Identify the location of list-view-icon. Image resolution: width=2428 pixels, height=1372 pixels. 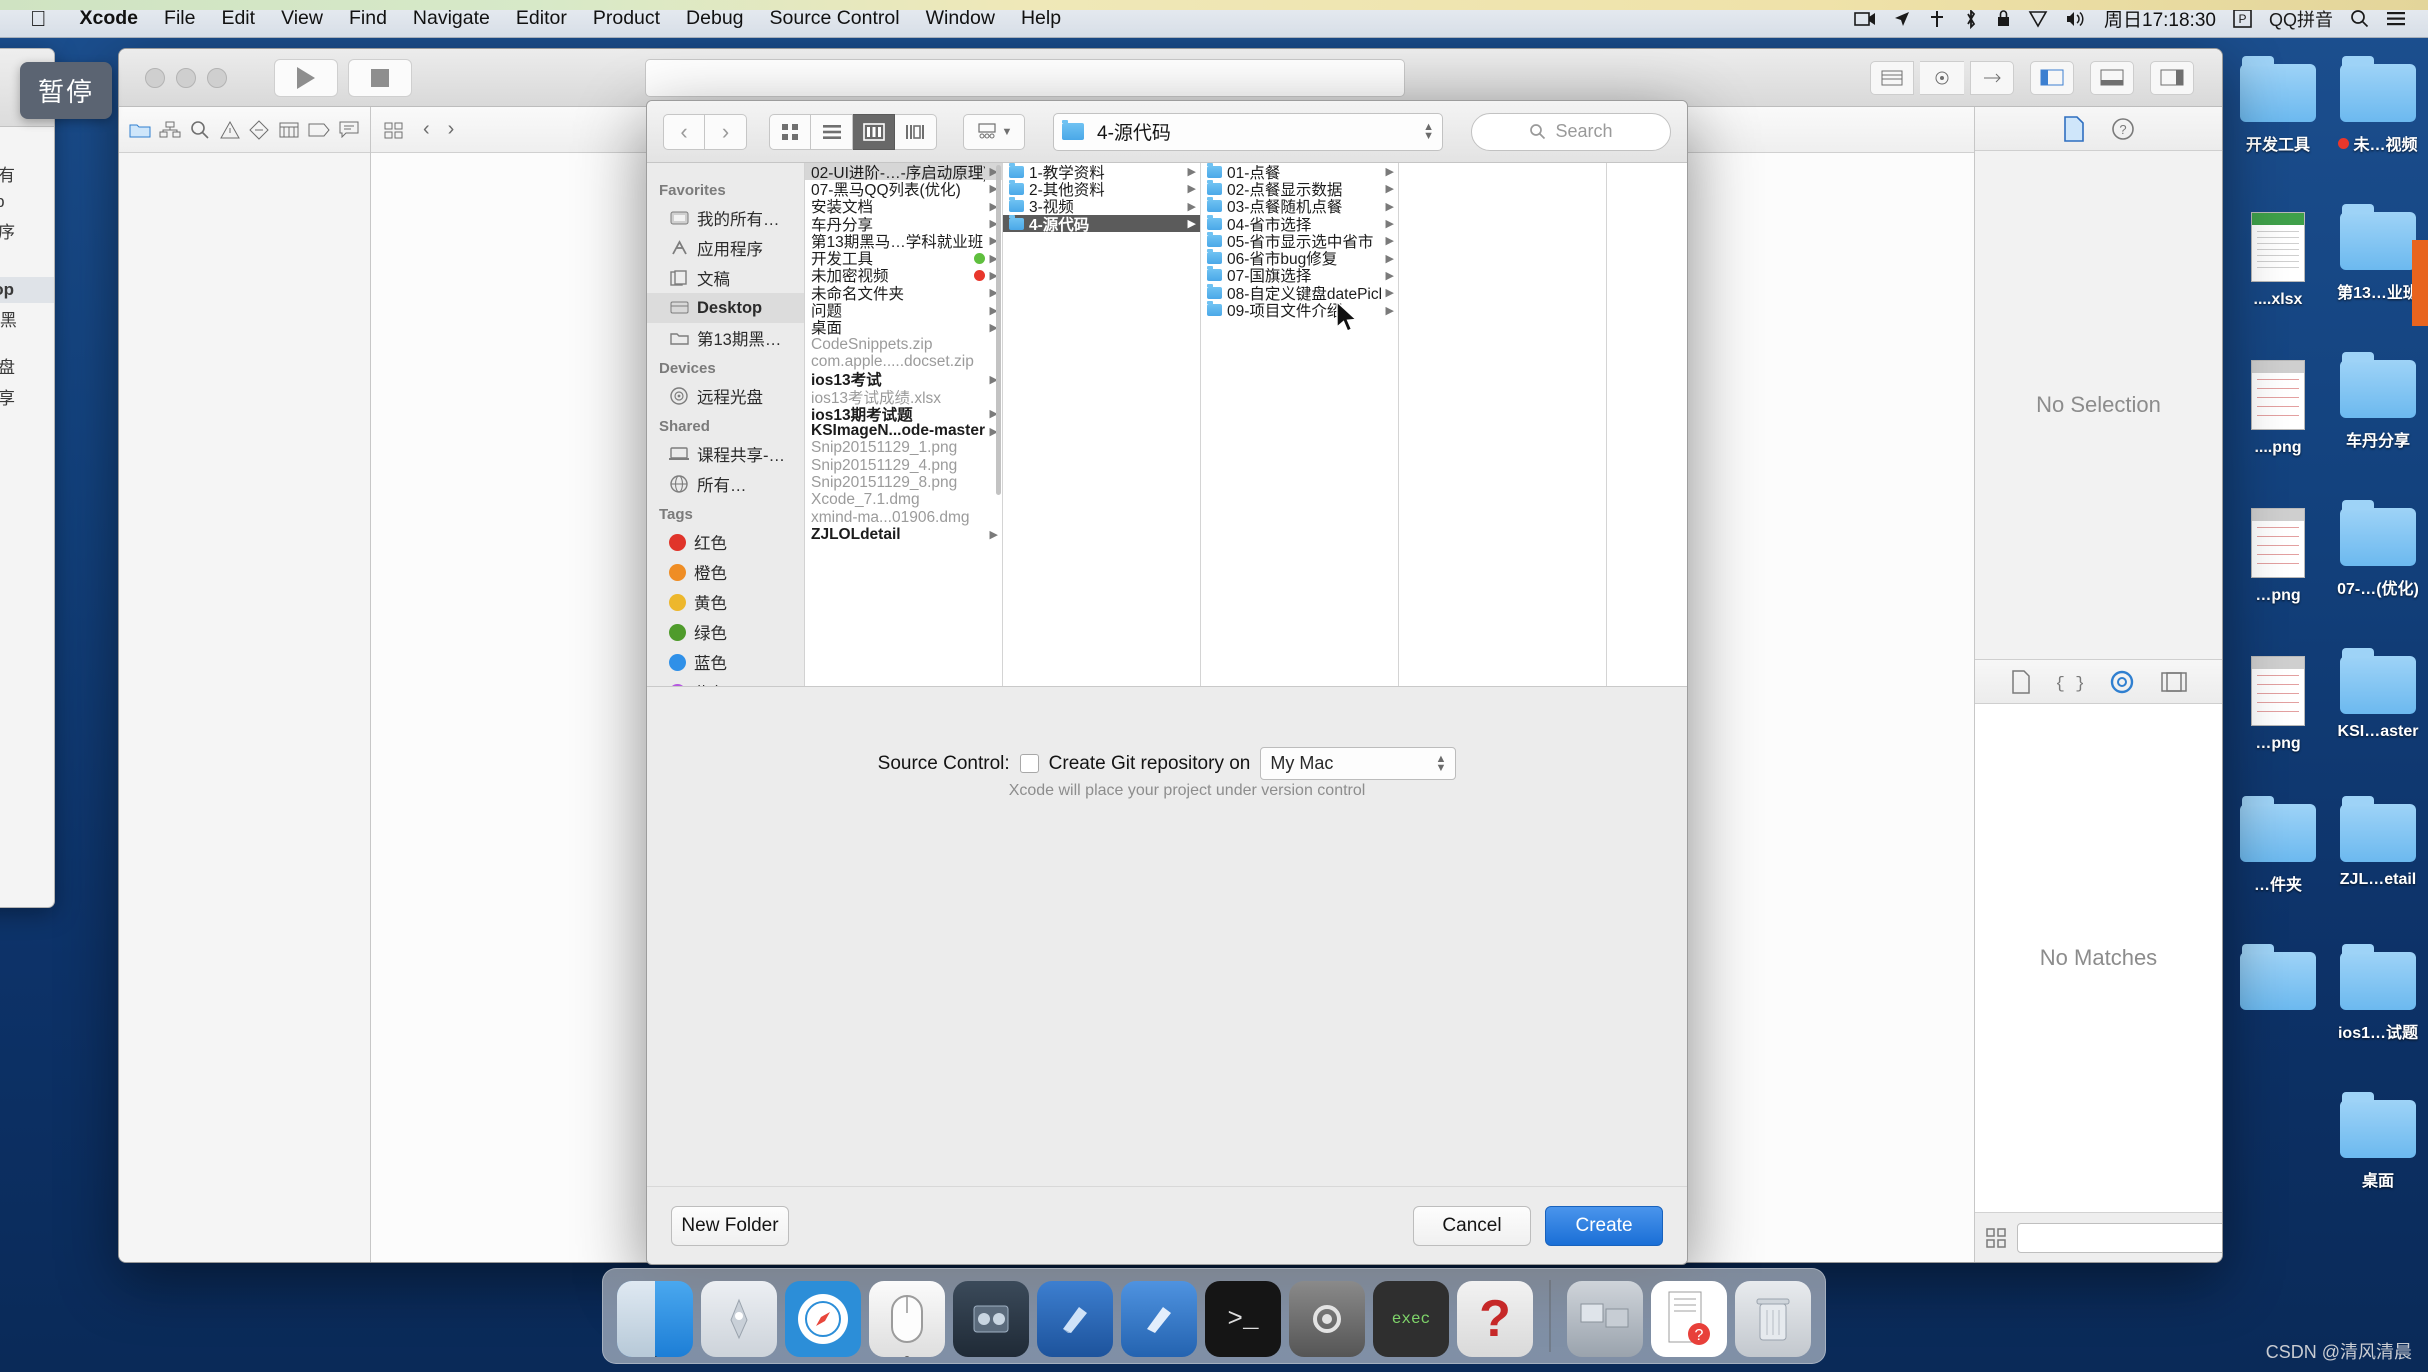
(832, 131).